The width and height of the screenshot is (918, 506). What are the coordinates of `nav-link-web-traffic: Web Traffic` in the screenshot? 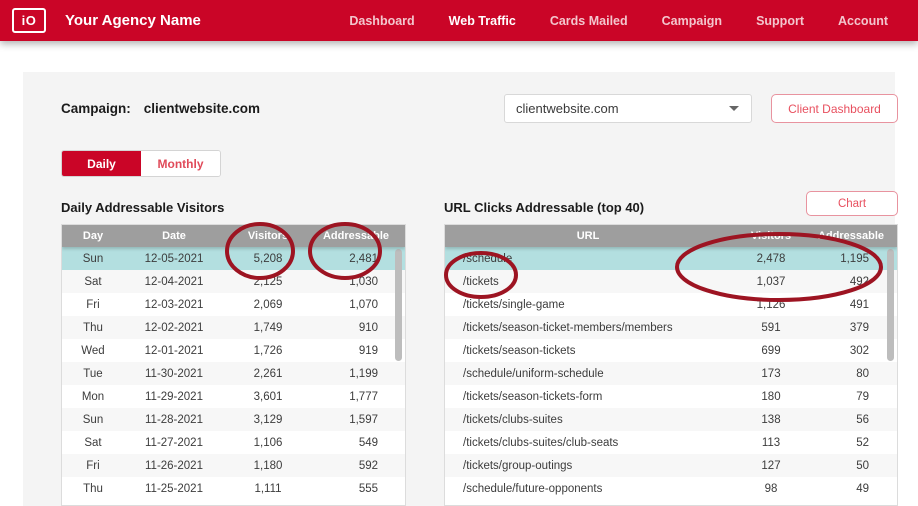 It's located at (482, 21).